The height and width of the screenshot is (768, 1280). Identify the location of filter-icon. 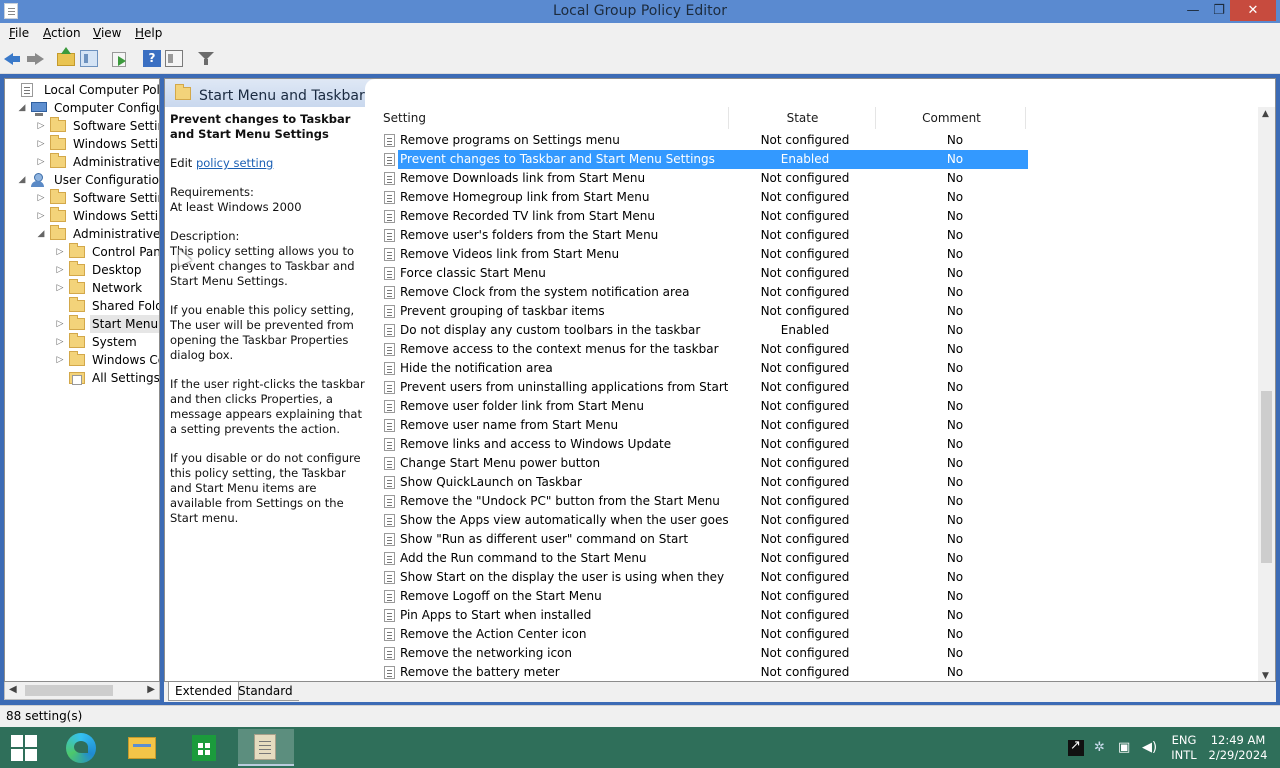
(206, 58).